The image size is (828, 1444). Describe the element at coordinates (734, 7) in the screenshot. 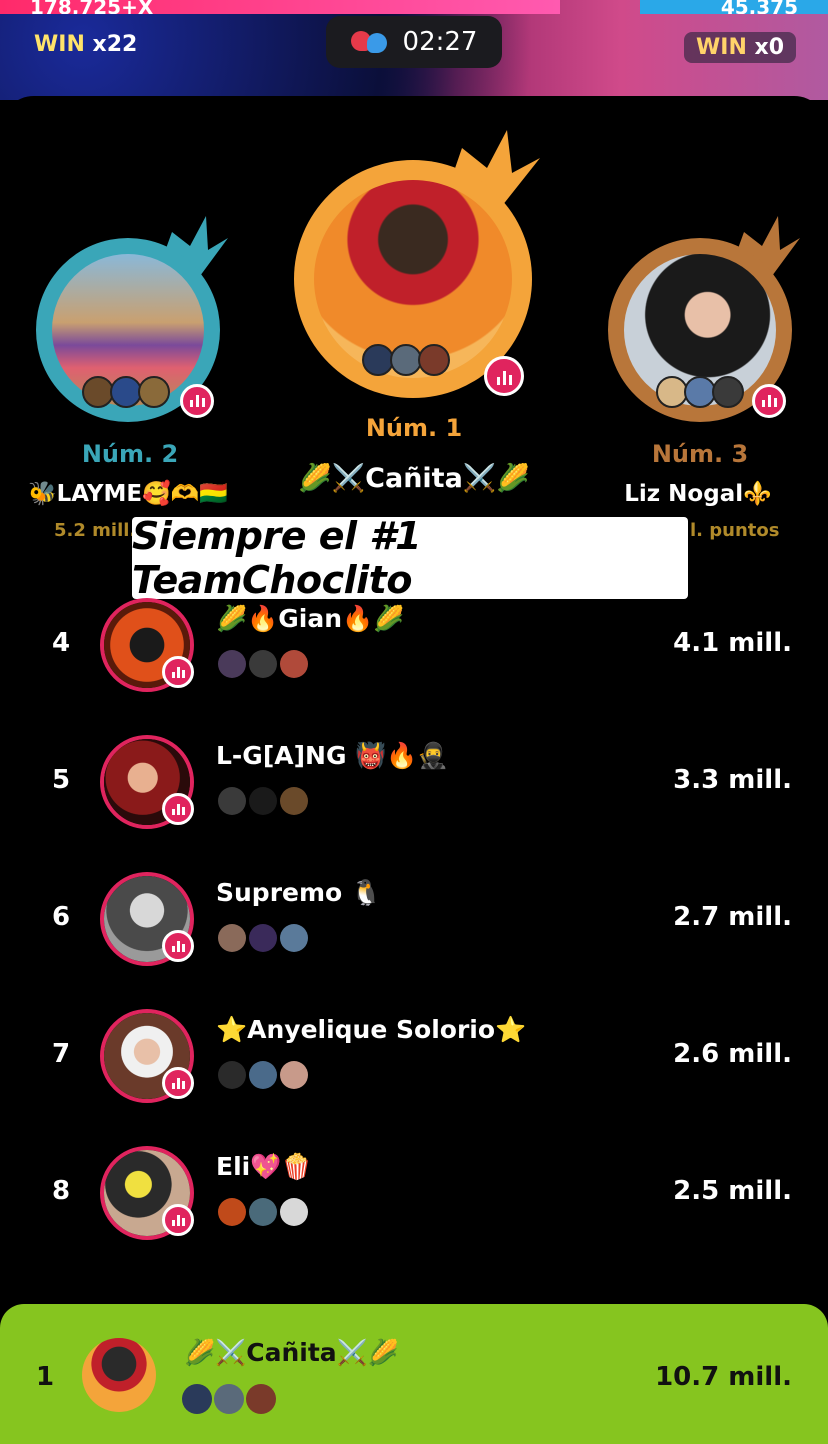

I see `right-team-score: 45,375` at that location.